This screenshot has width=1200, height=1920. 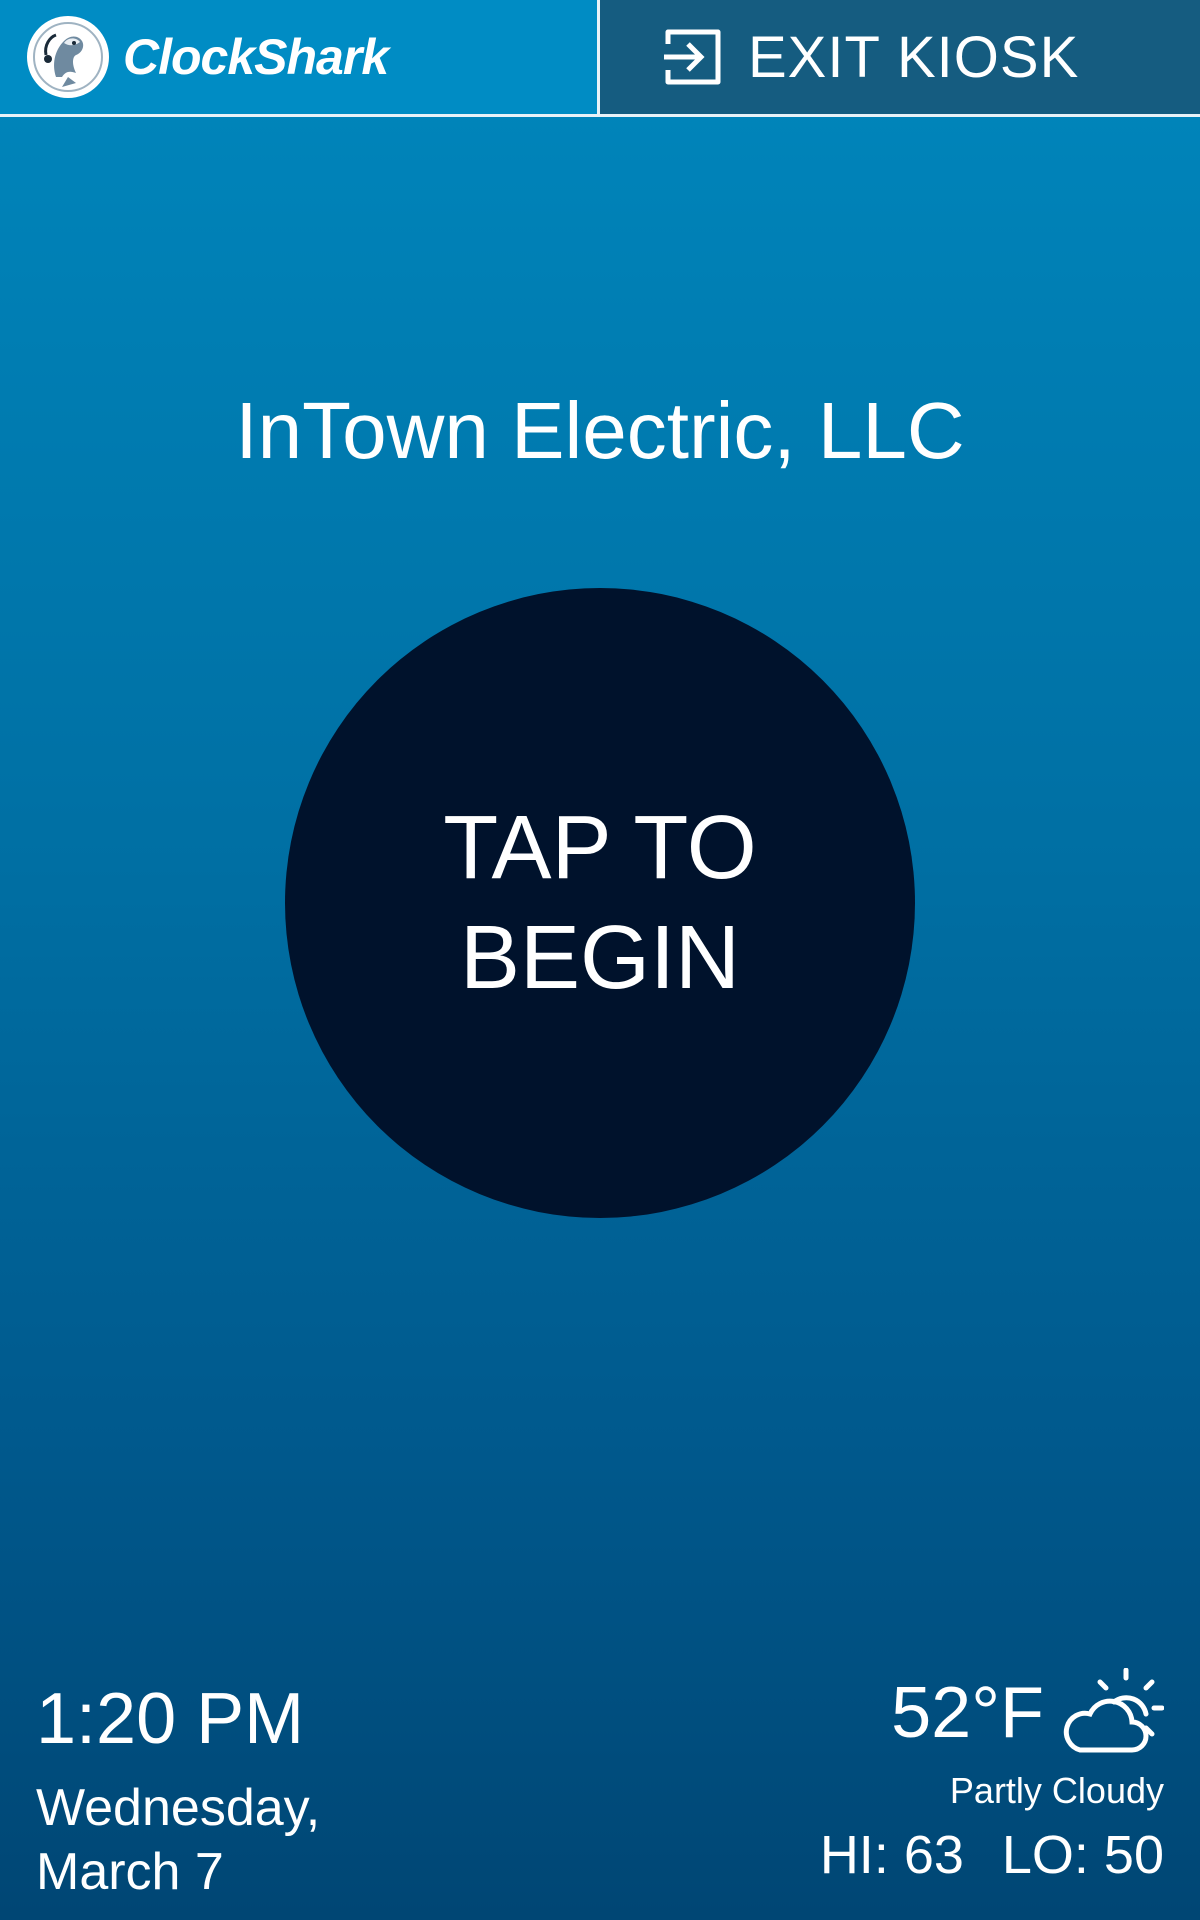 I want to click on exit-kiosk-button: EXIT KIOSK, so click(x=900, y=57).